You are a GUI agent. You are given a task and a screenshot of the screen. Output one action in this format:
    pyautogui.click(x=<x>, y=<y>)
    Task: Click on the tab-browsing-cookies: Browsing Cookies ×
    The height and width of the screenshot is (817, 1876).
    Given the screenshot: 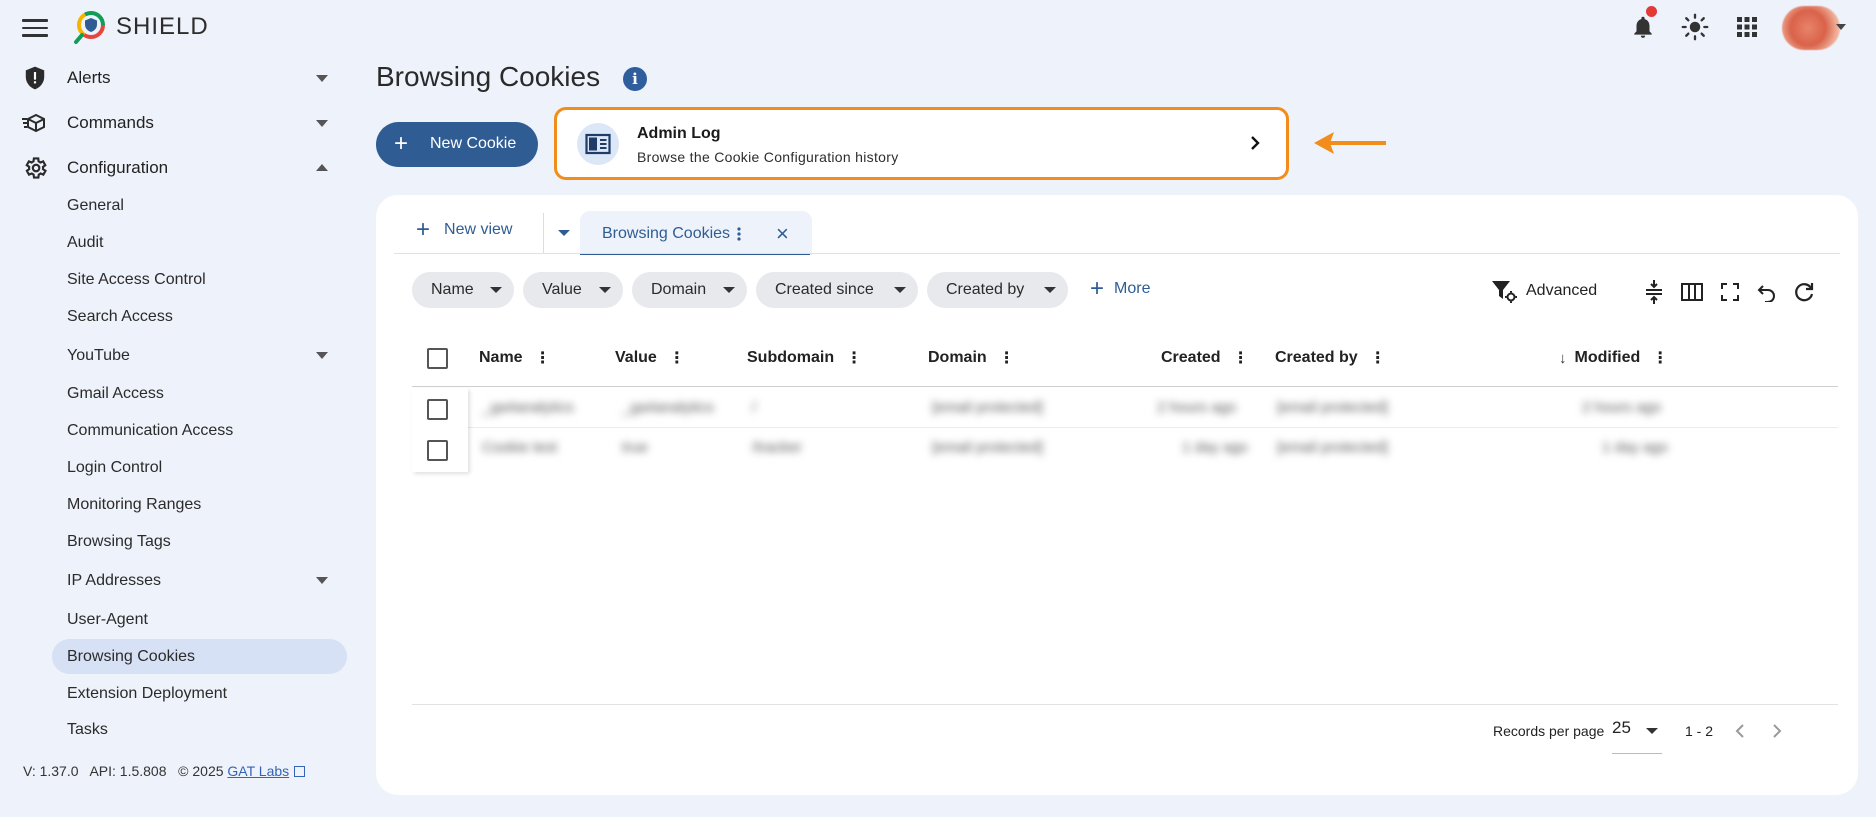 What is the action you would take?
    pyautogui.click(x=696, y=233)
    